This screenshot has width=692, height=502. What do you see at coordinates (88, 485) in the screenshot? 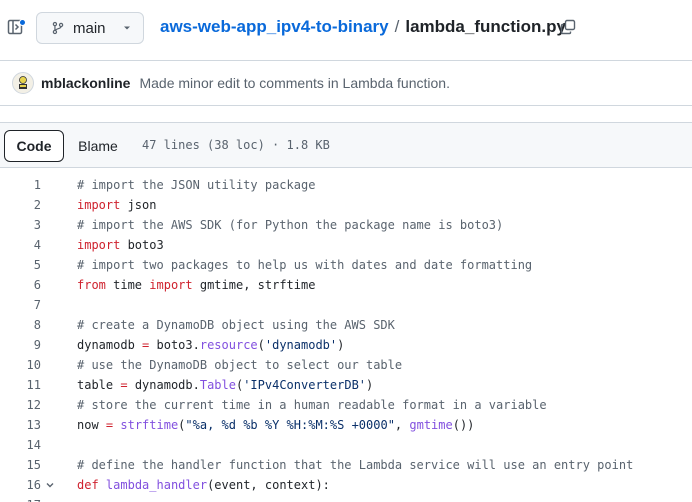
I see `code-token: def` at bounding box center [88, 485].